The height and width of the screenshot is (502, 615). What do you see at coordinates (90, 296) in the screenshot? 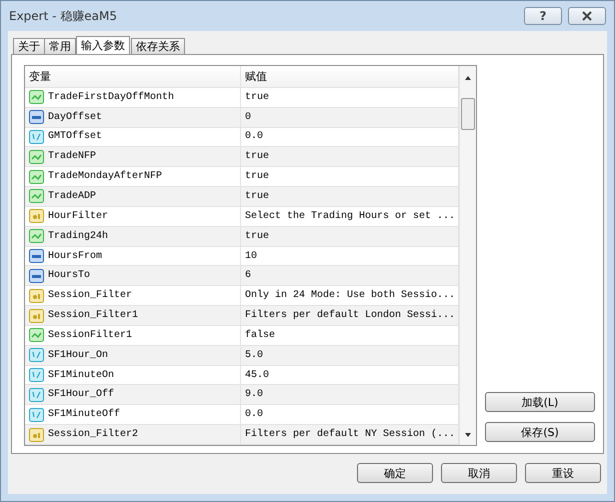
I see `parameter-name: Session_Filter` at bounding box center [90, 296].